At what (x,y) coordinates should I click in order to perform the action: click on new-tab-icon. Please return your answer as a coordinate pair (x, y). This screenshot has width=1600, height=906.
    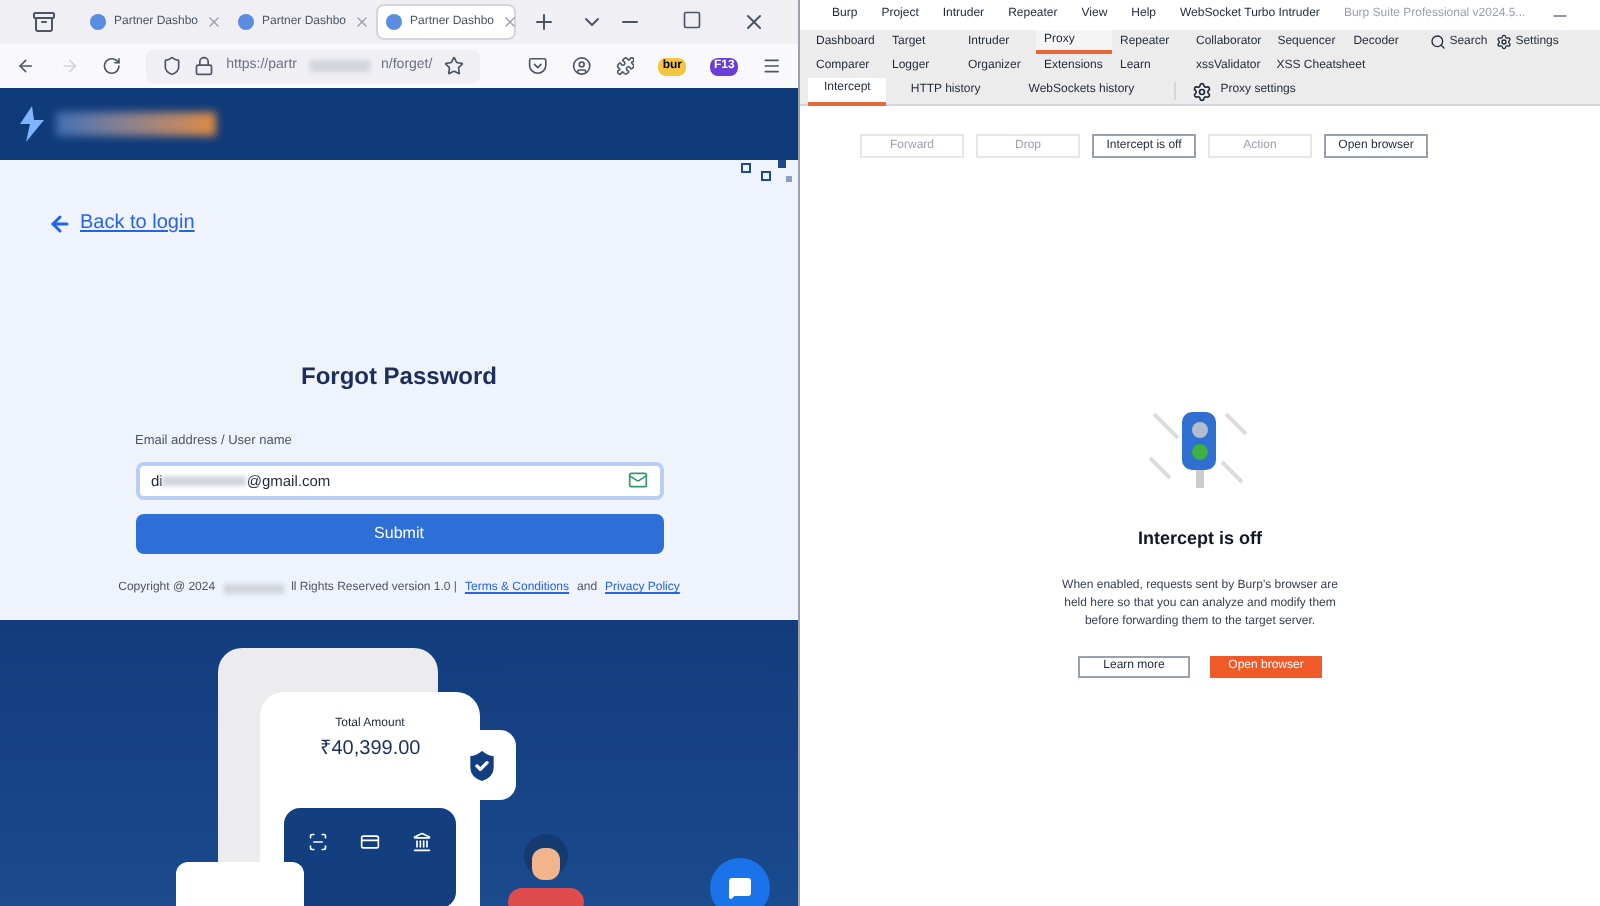
    Looking at the image, I should click on (544, 22).